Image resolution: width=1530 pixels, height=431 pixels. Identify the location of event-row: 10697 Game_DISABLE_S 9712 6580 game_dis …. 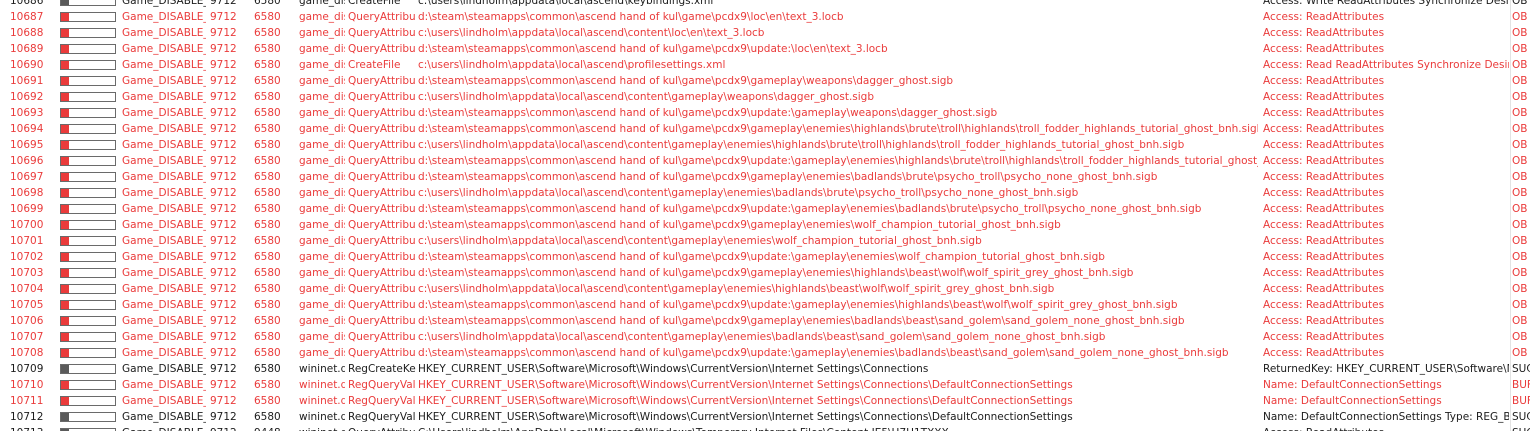
(765, 177).